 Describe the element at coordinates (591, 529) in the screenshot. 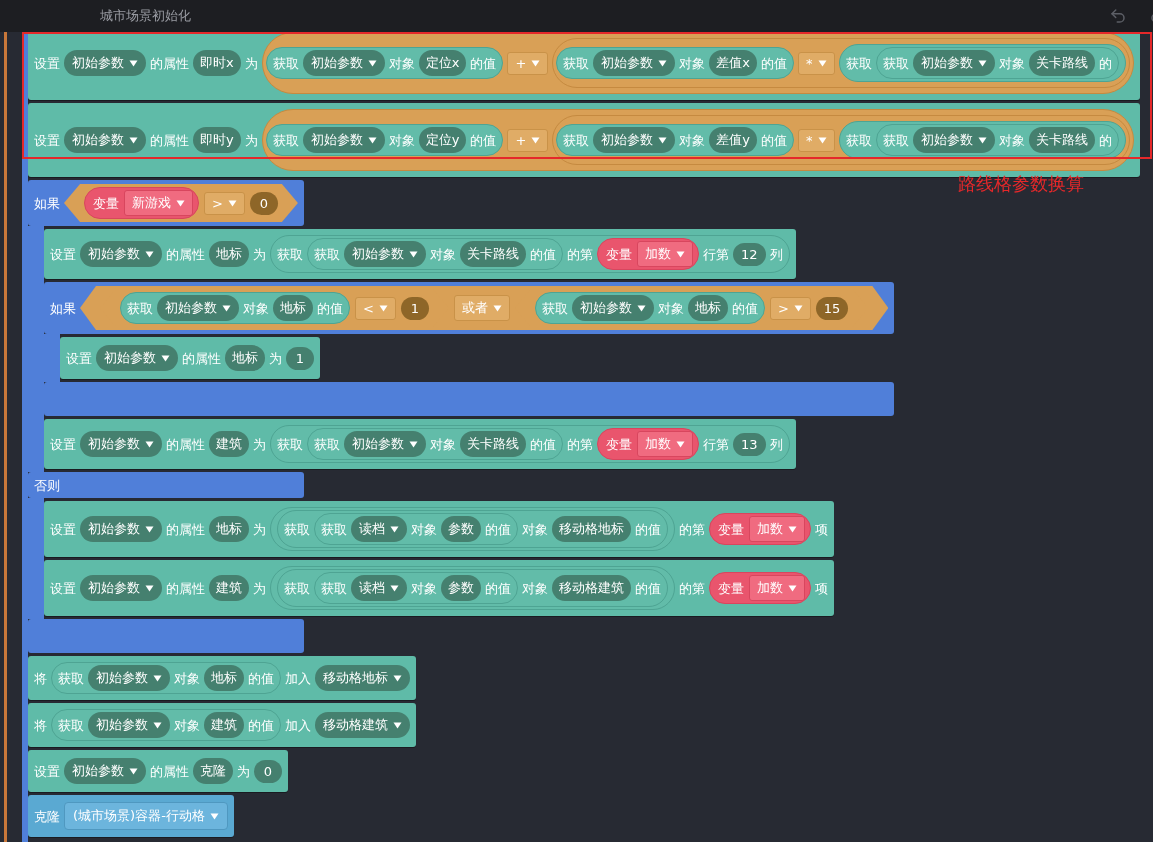

I see `value-field: 移动格地标` at that location.